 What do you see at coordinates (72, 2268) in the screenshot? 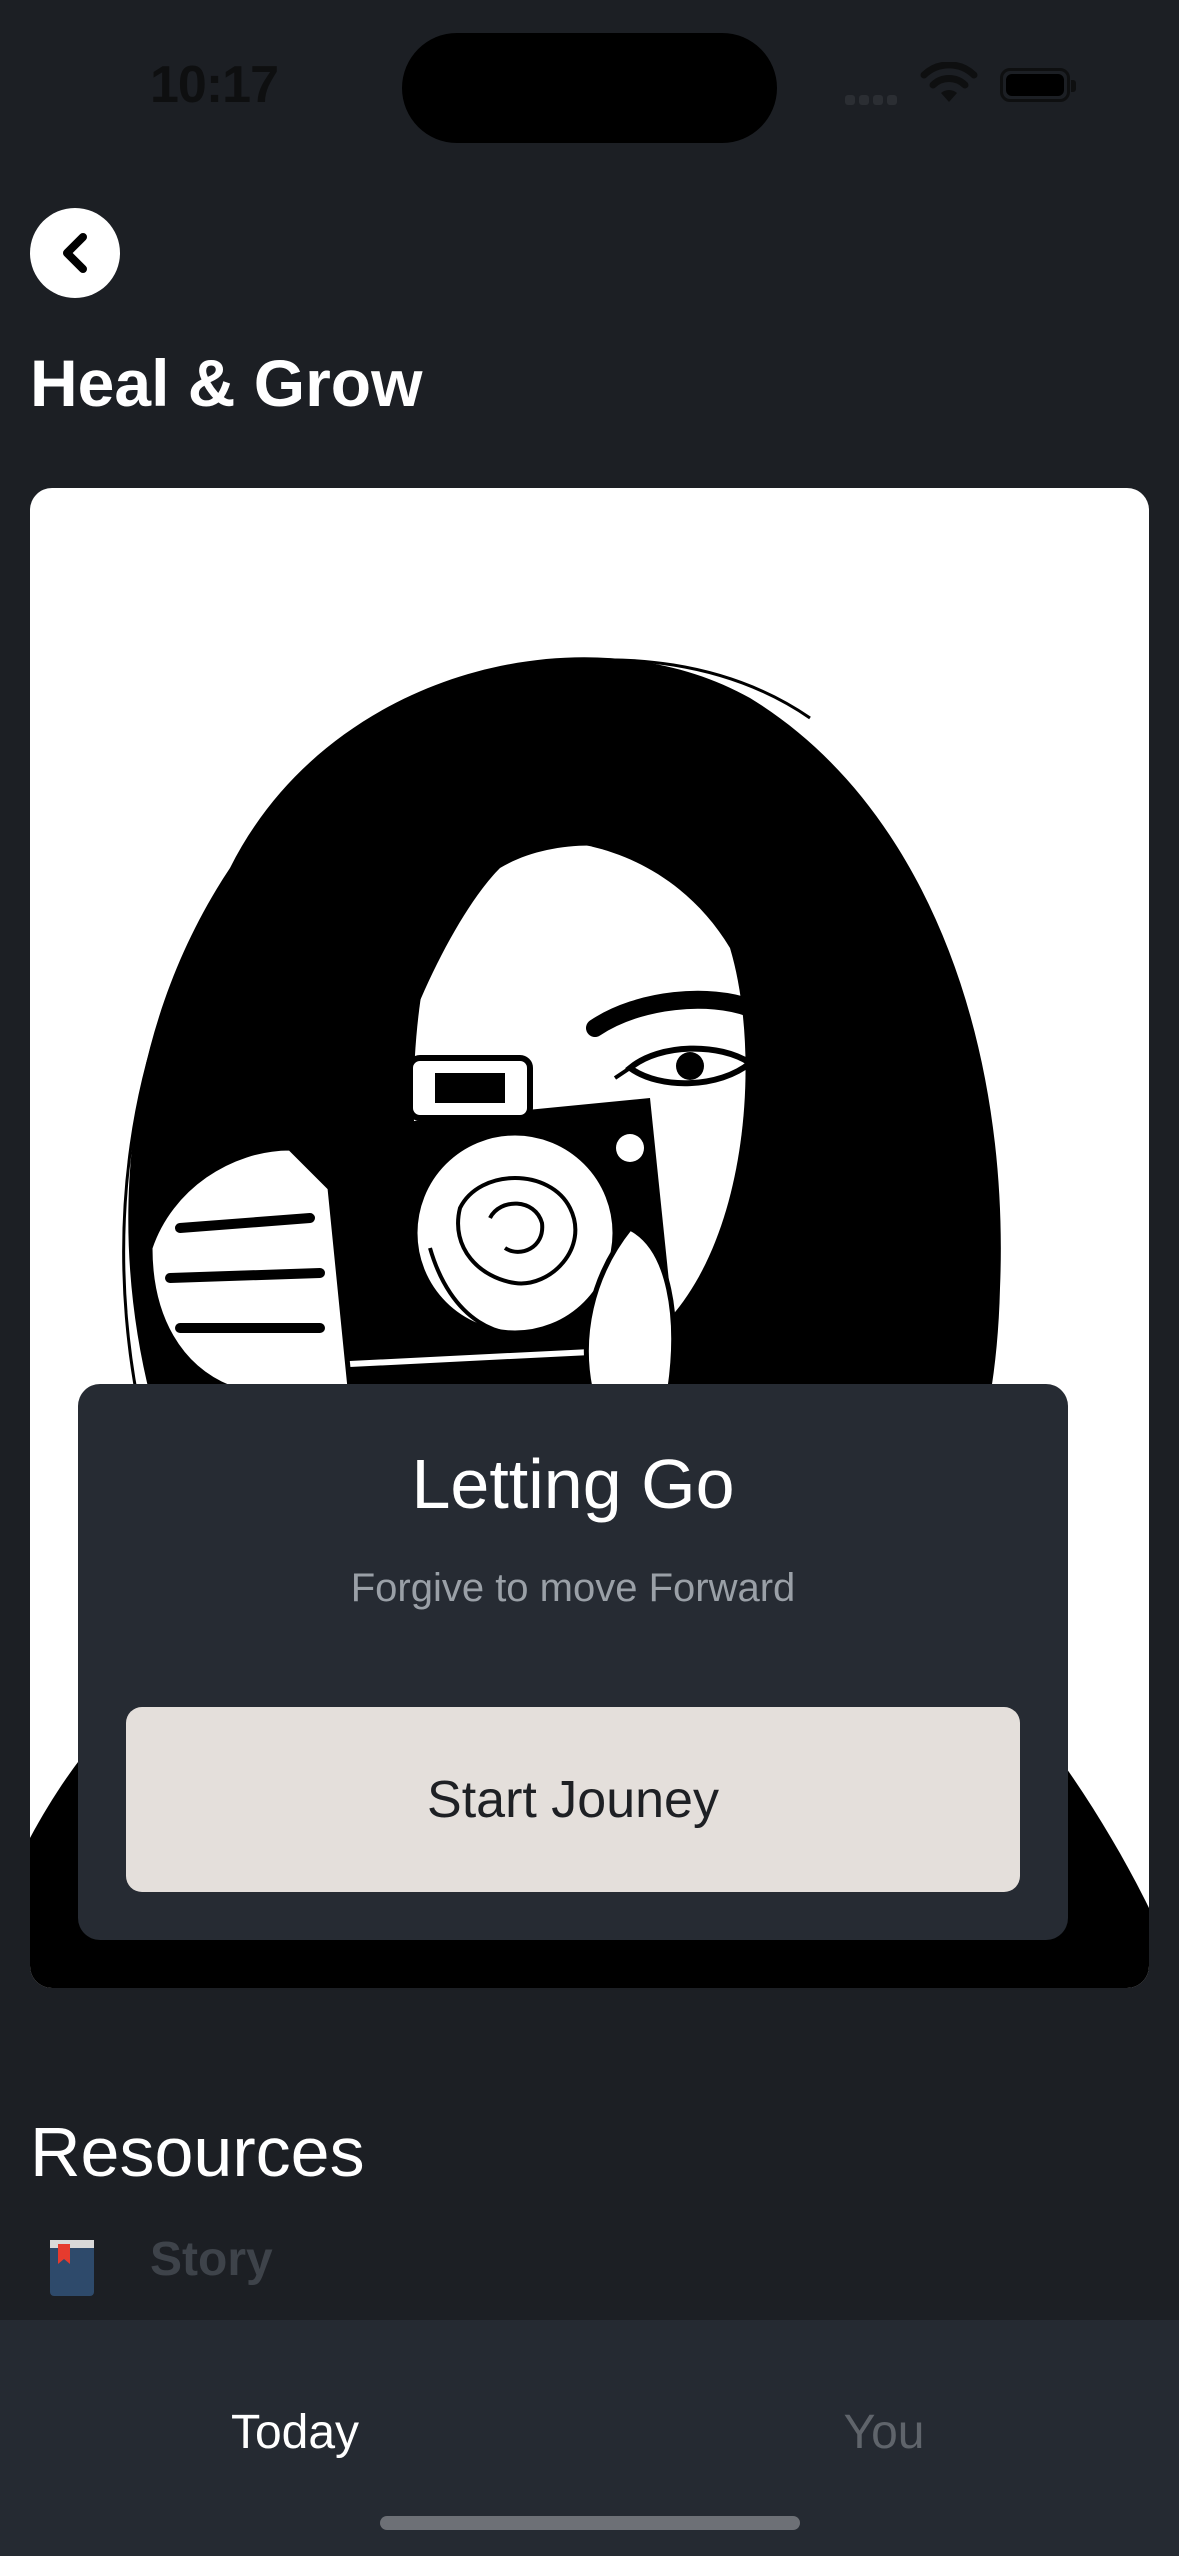
I see `book-icon` at bounding box center [72, 2268].